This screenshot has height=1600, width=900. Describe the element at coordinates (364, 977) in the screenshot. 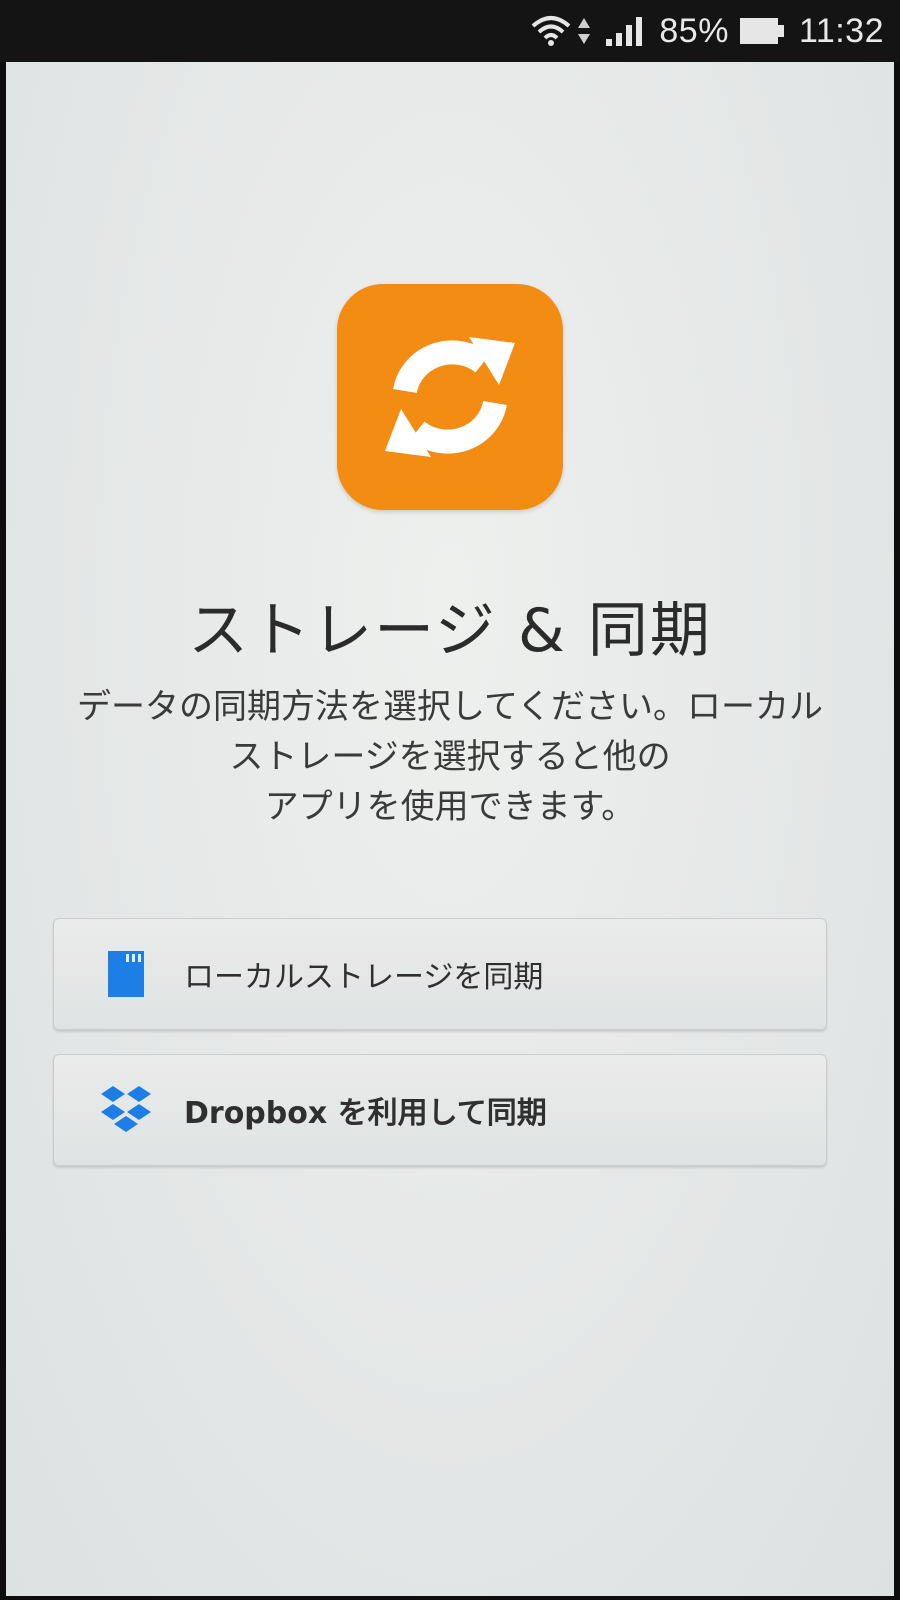

I see `sync-local-storage-label: ローカルストレージを同期` at that location.